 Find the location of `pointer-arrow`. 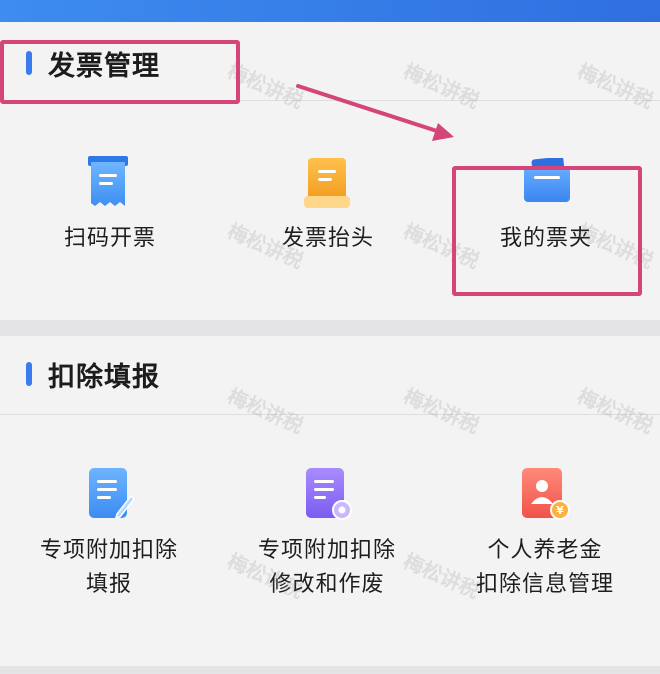

pointer-arrow is located at coordinates (375, 112).